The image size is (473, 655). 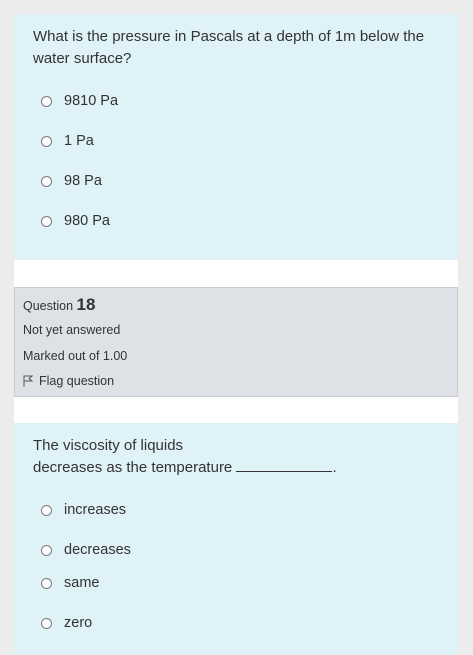 I want to click on option-label: 98 Pa, so click(x=83, y=181).